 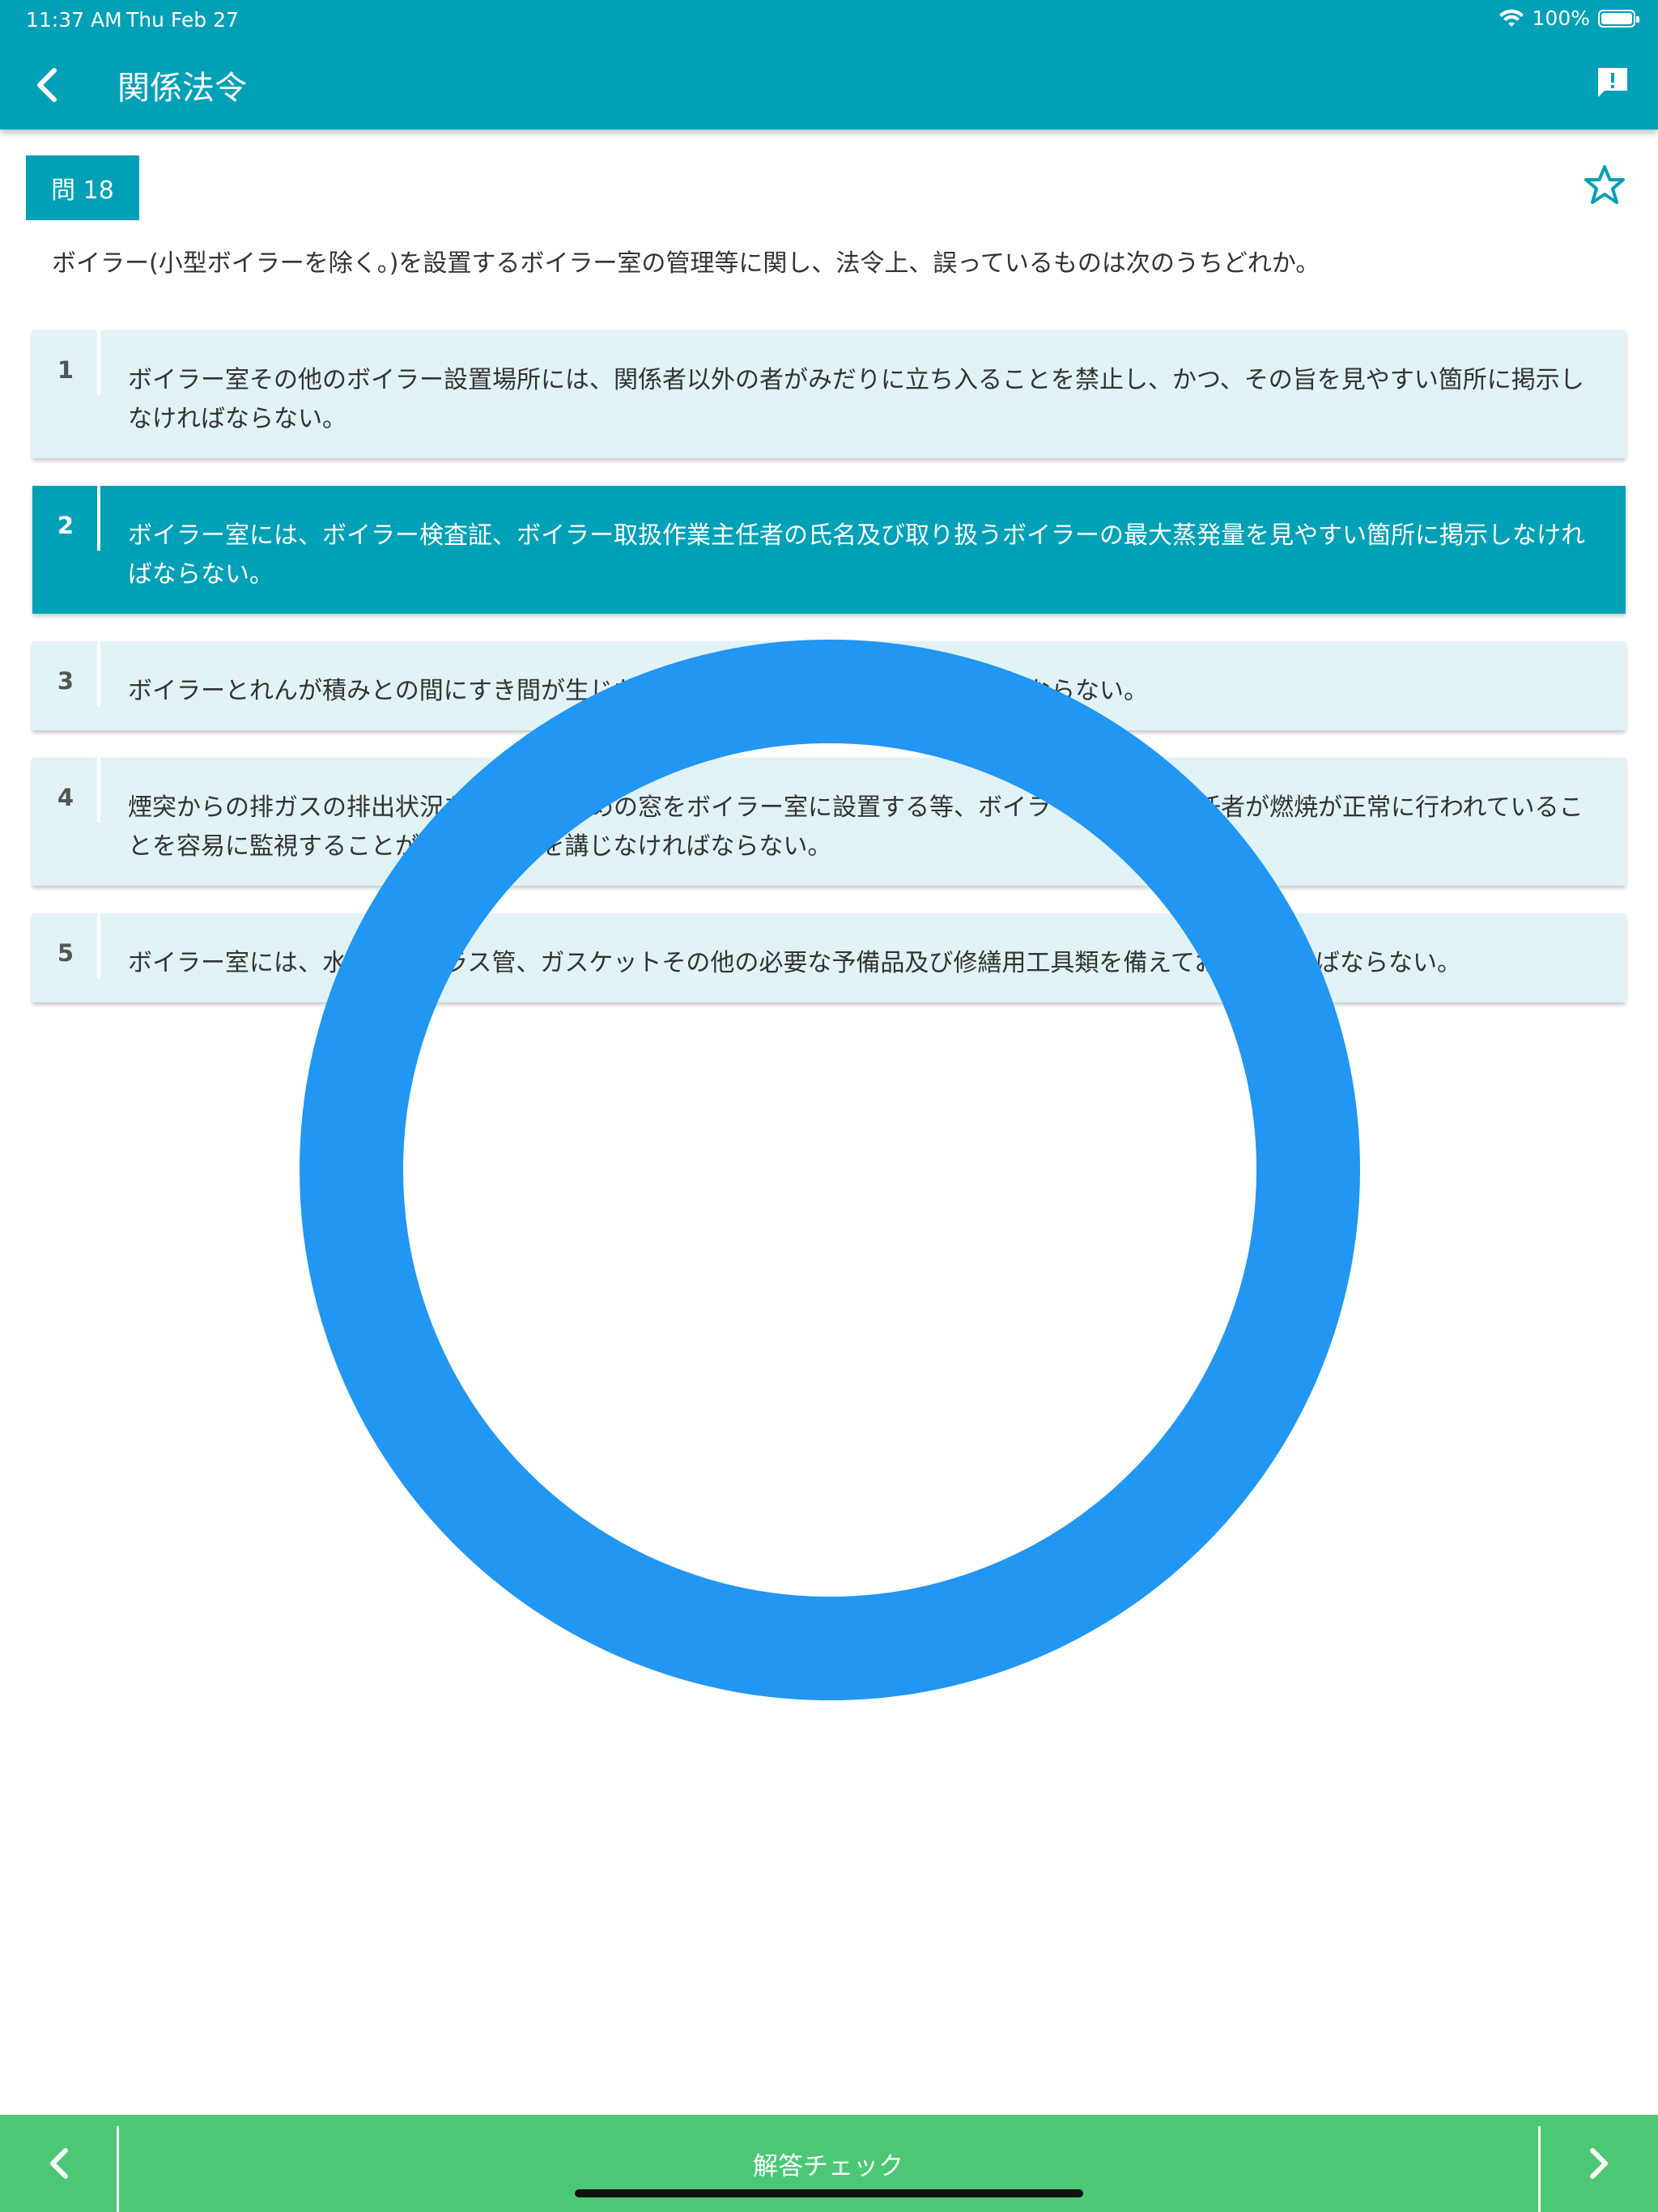 I want to click on prev-question-button, so click(x=58, y=2164).